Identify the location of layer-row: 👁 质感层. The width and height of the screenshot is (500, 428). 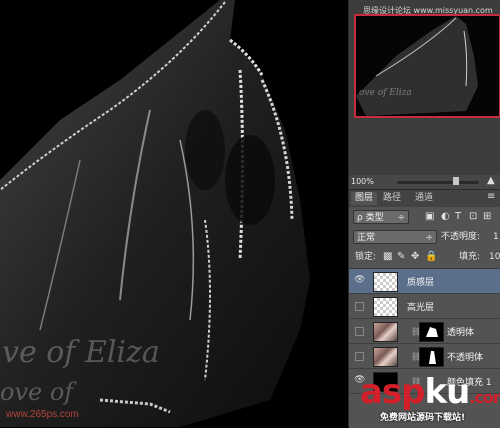
(424, 281).